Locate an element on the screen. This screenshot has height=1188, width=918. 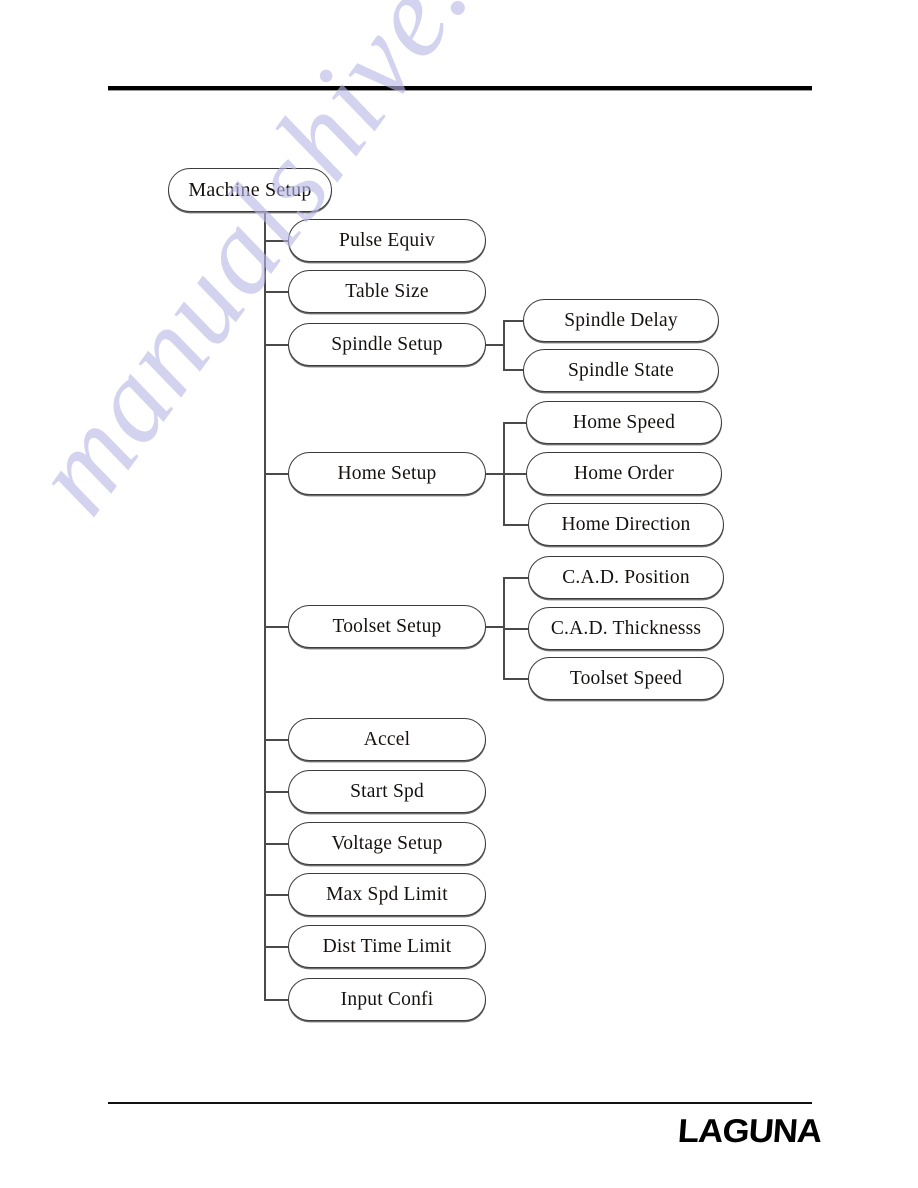
node-pulse-equiv: Pulse Equiv is located at coordinates (387, 240).